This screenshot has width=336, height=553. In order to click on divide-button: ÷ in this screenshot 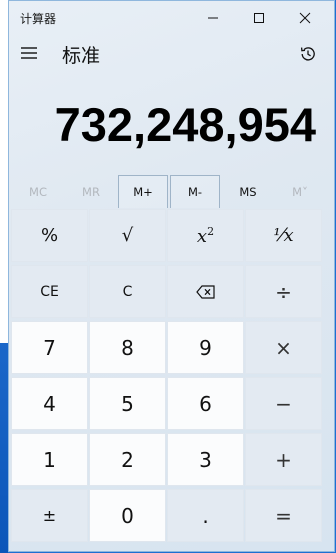, I will do `click(283, 291)`.